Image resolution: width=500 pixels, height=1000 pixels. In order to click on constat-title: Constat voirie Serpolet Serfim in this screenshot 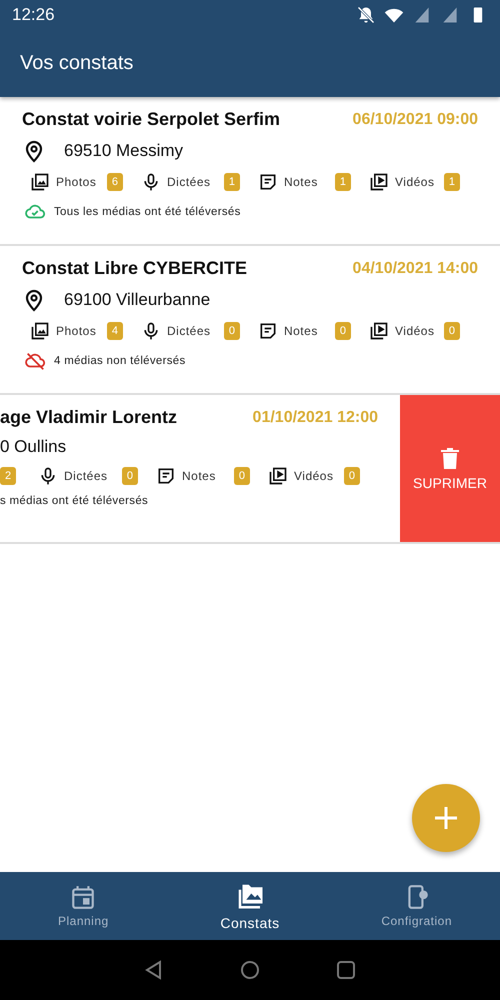, I will do `click(152, 119)`.